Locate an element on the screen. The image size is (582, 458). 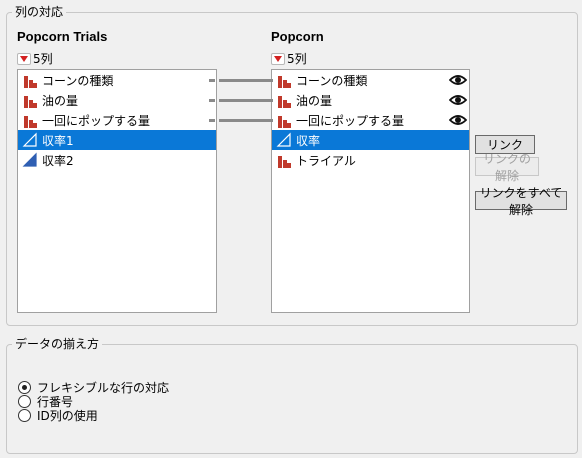
right-column-item-label: 収率 is located at coordinates (308, 140).